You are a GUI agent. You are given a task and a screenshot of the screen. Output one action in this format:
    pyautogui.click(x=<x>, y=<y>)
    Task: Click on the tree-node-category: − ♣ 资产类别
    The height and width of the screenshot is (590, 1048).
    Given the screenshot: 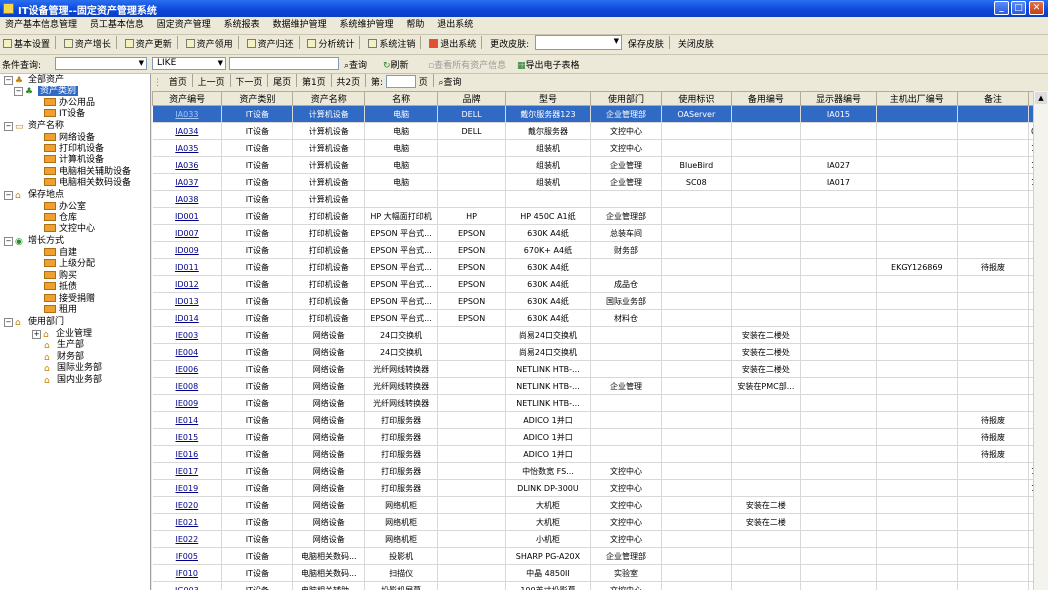 What is the action you would take?
    pyautogui.click(x=46, y=91)
    